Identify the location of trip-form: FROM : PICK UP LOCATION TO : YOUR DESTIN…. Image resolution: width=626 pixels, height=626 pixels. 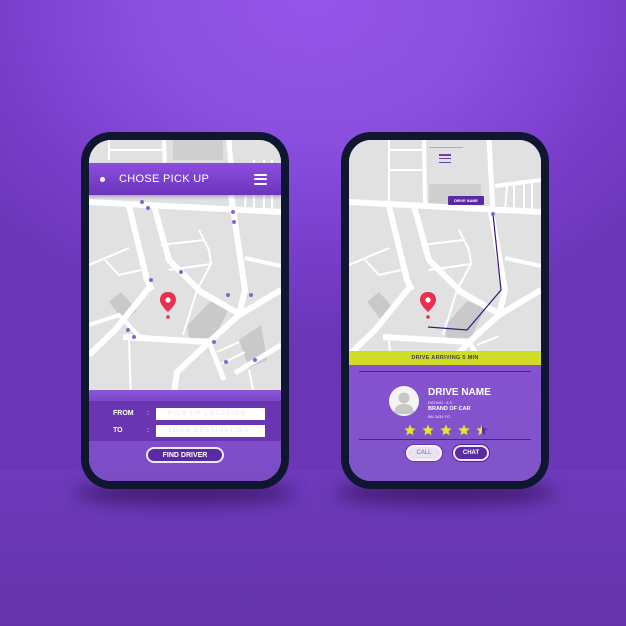
(185, 421).